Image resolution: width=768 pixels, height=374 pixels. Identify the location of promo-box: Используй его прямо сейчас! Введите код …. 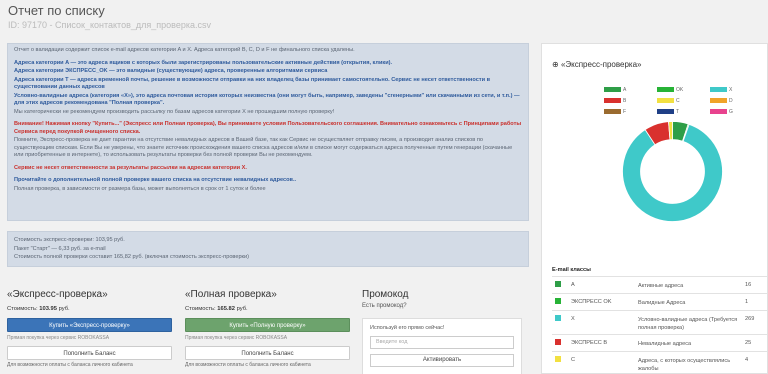
(442, 346).